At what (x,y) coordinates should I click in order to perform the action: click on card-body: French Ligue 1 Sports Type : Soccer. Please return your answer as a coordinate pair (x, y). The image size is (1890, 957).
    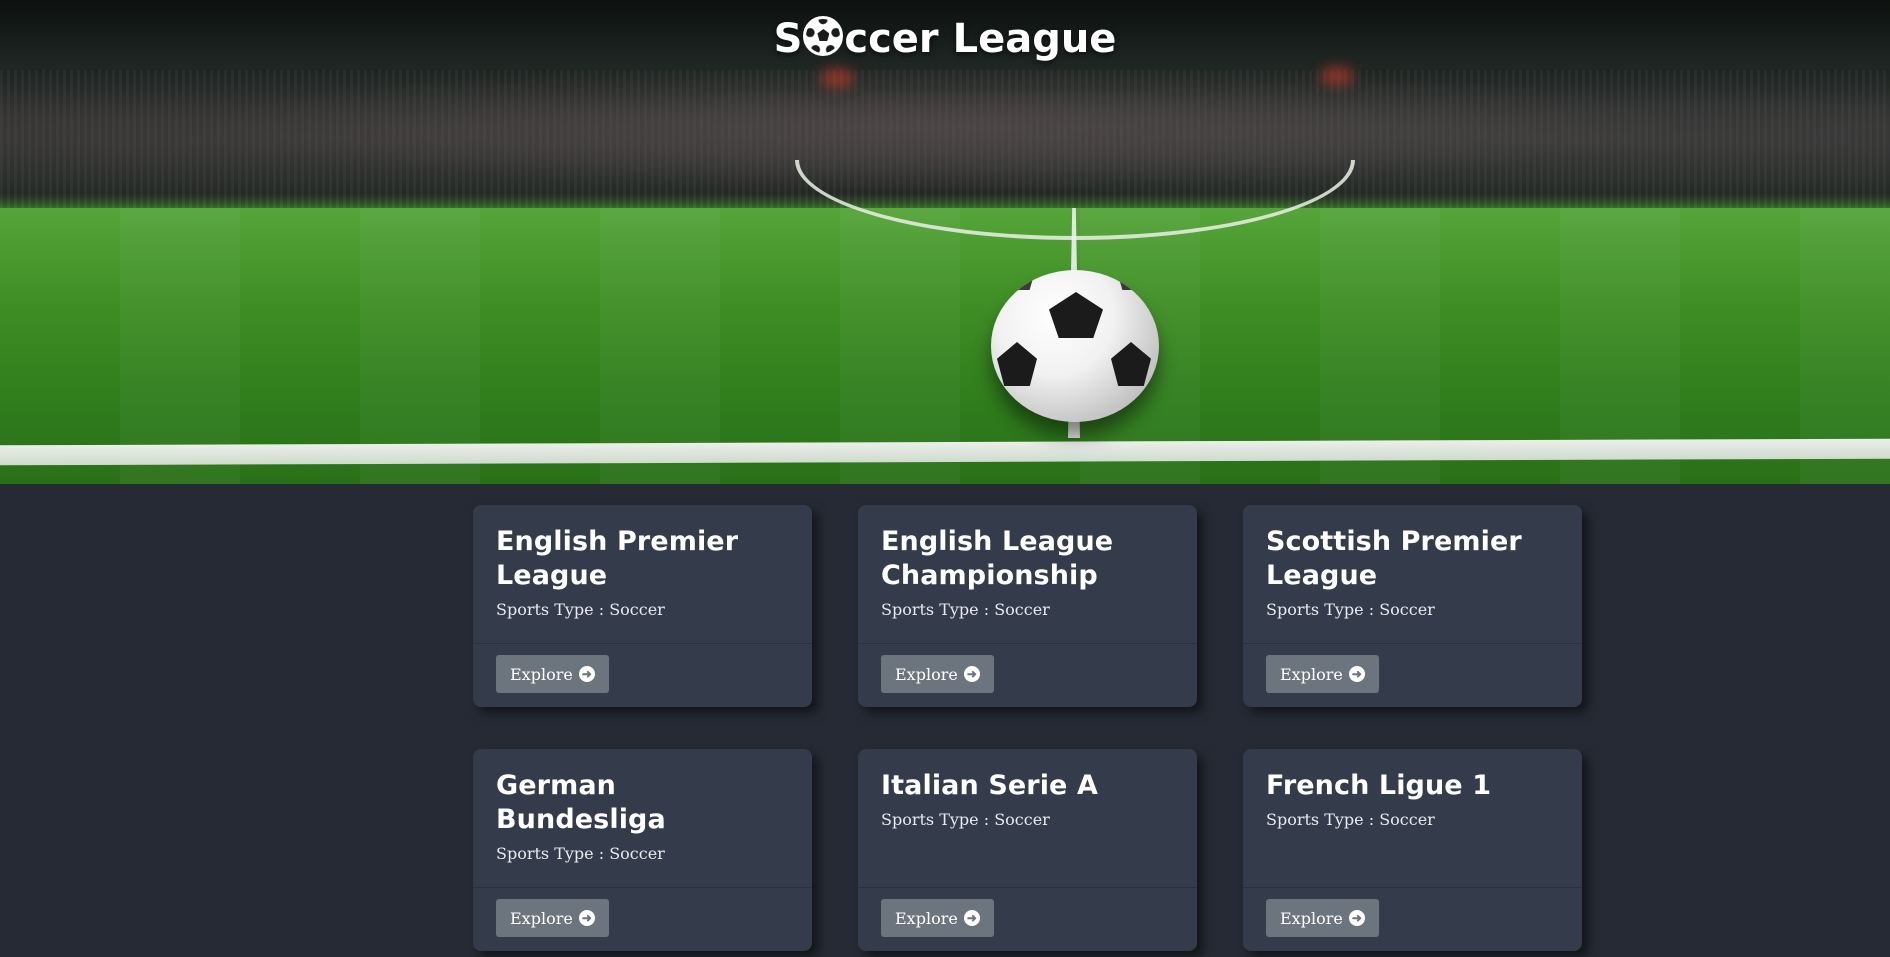
    Looking at the image, I should click on (1412, 818).